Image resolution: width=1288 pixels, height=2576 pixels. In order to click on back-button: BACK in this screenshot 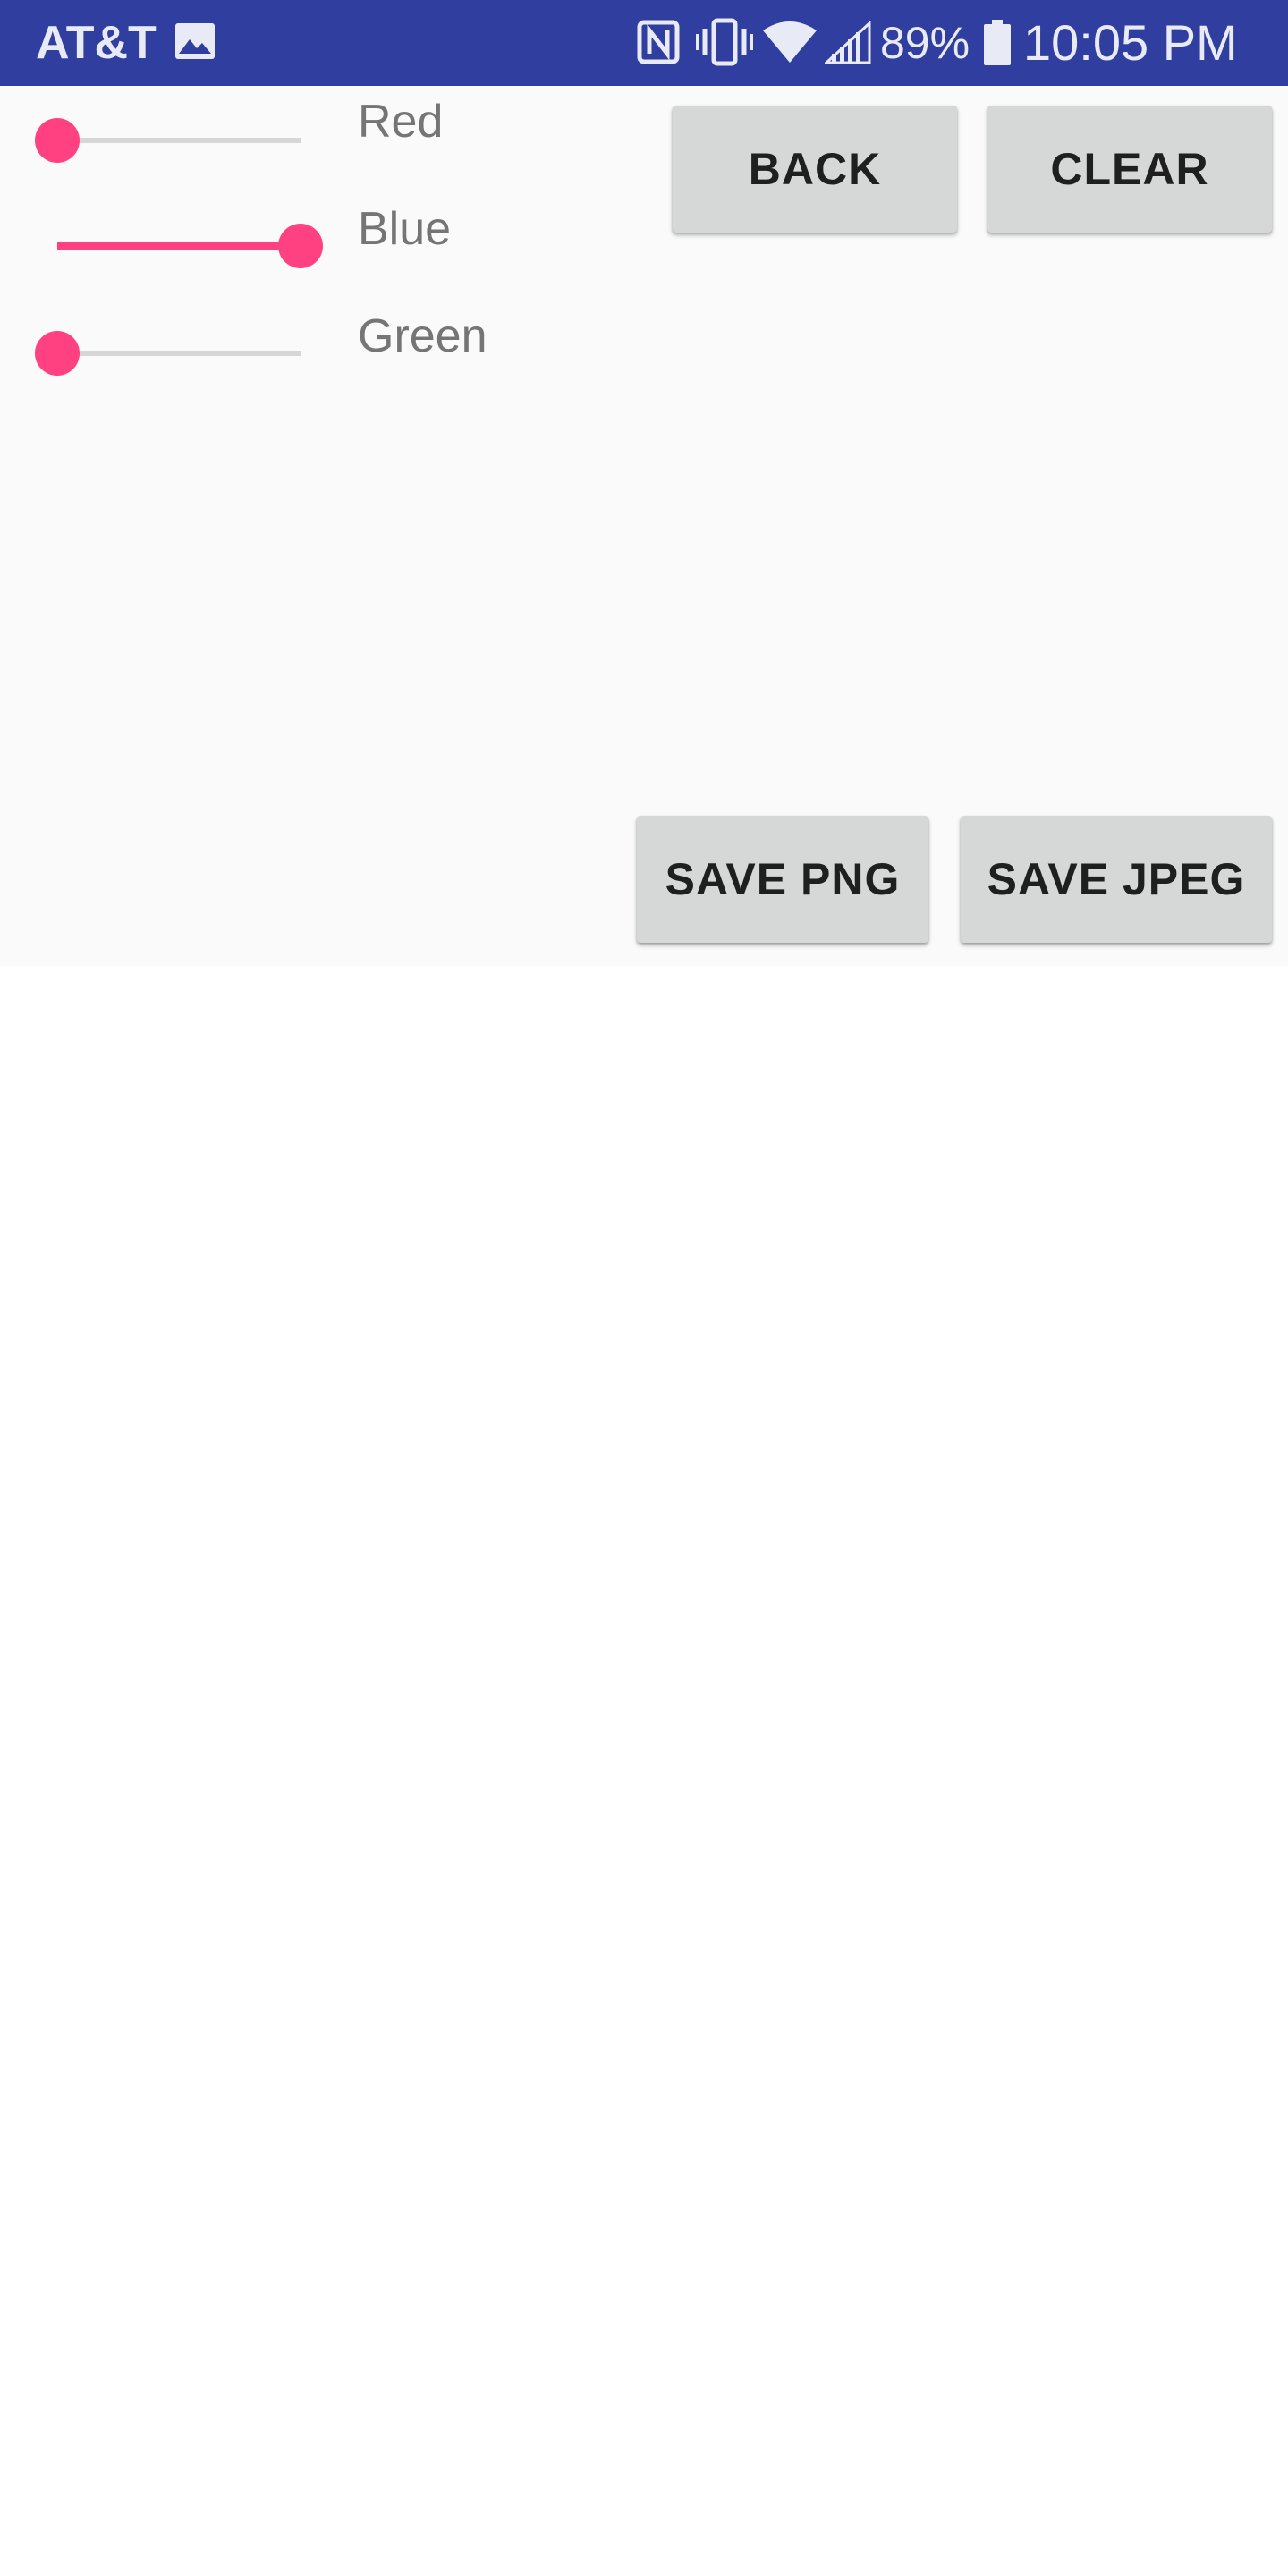, I will do `click(815, 169)`.